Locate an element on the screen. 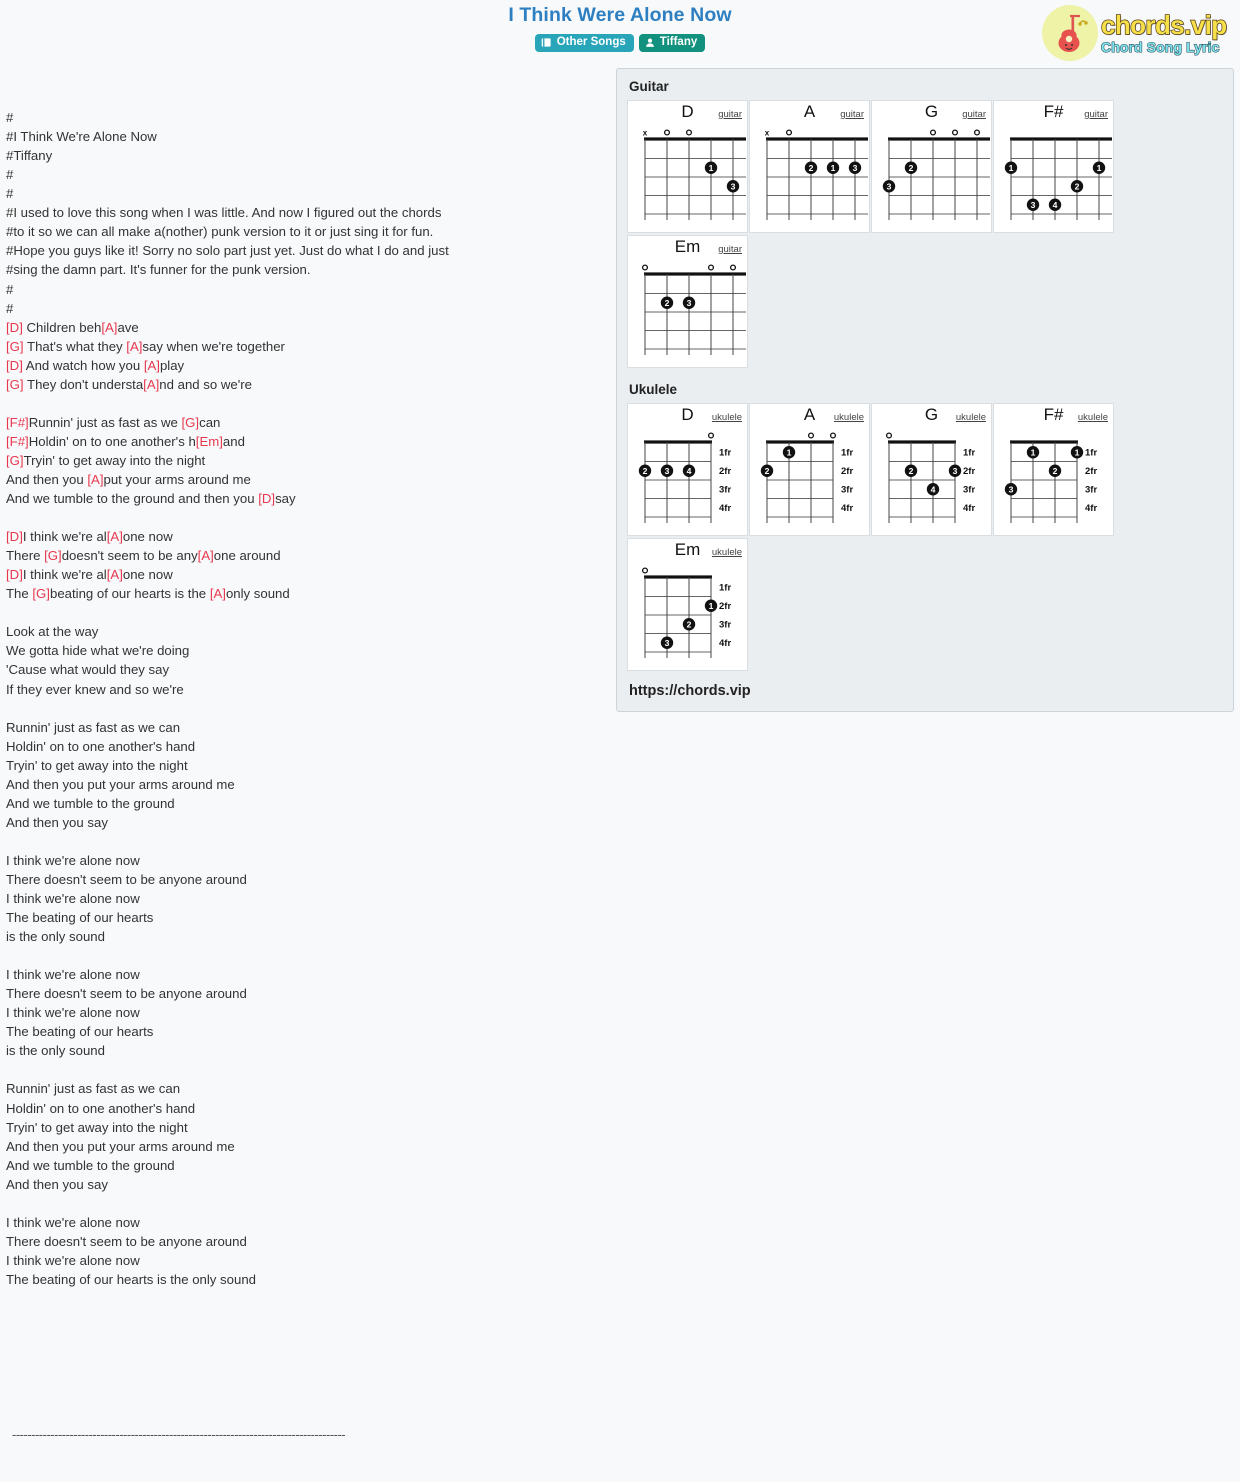 The width and height of the screenshot is (1240, 1482). chord-card-header: Dguitar is located at coordinates (687, 113).